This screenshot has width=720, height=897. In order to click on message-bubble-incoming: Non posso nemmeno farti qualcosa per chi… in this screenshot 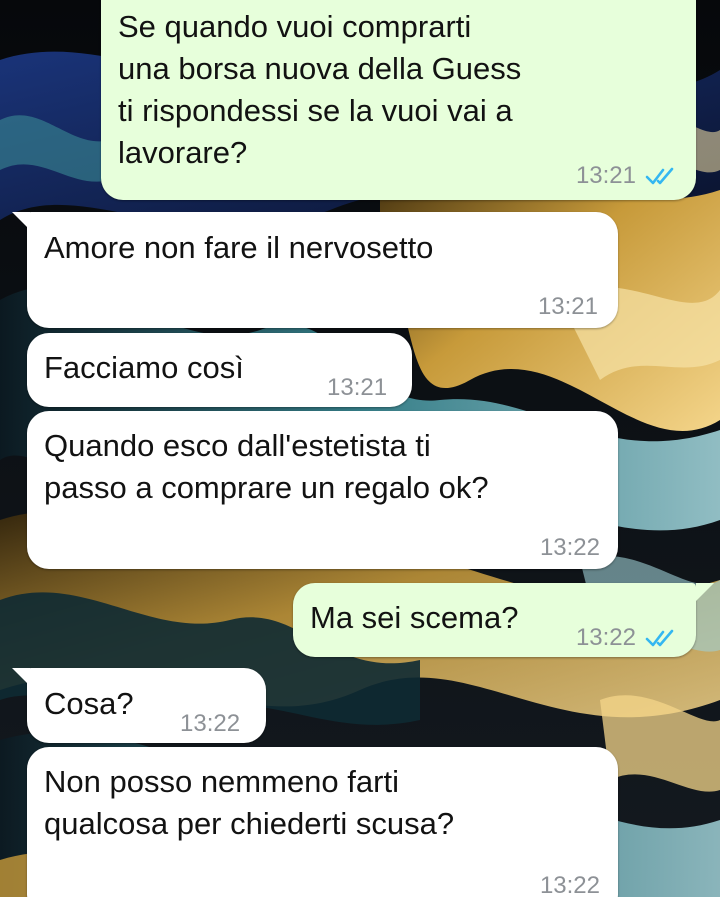, I will do `click(322, 822)`.